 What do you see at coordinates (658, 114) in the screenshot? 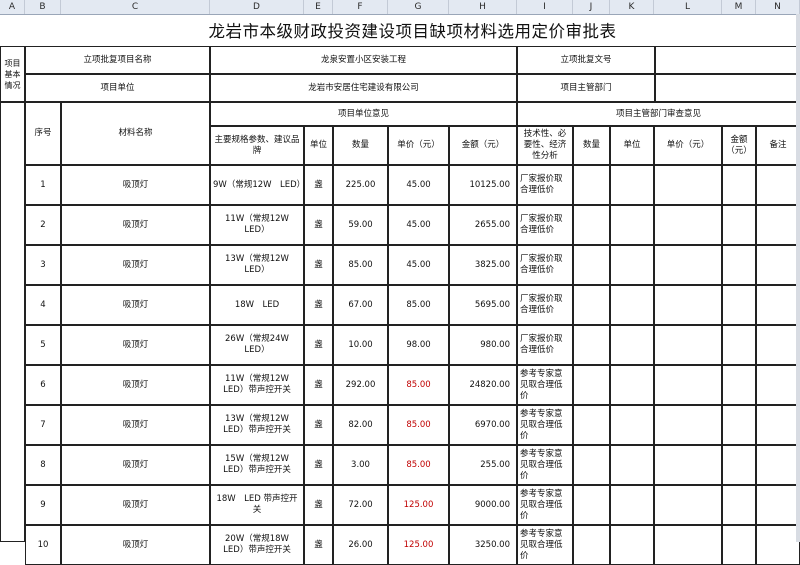
I see `dept-opinion-header: 项目主管部门审查意见` at bounding box center [658, 114].